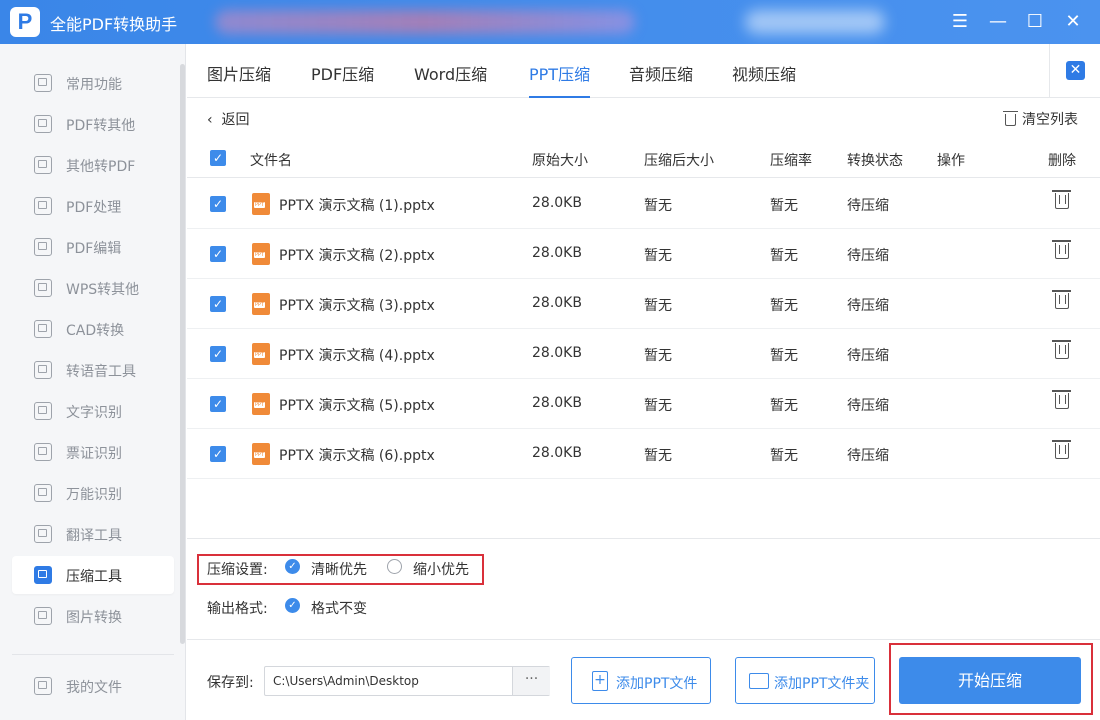 The width and height of the screenshot is (1100, 720). What do you see at coordinates (239, 79) in the screenshot?
I see `tab-image-compress: 图片压缩` at bounding box center [239, 79].